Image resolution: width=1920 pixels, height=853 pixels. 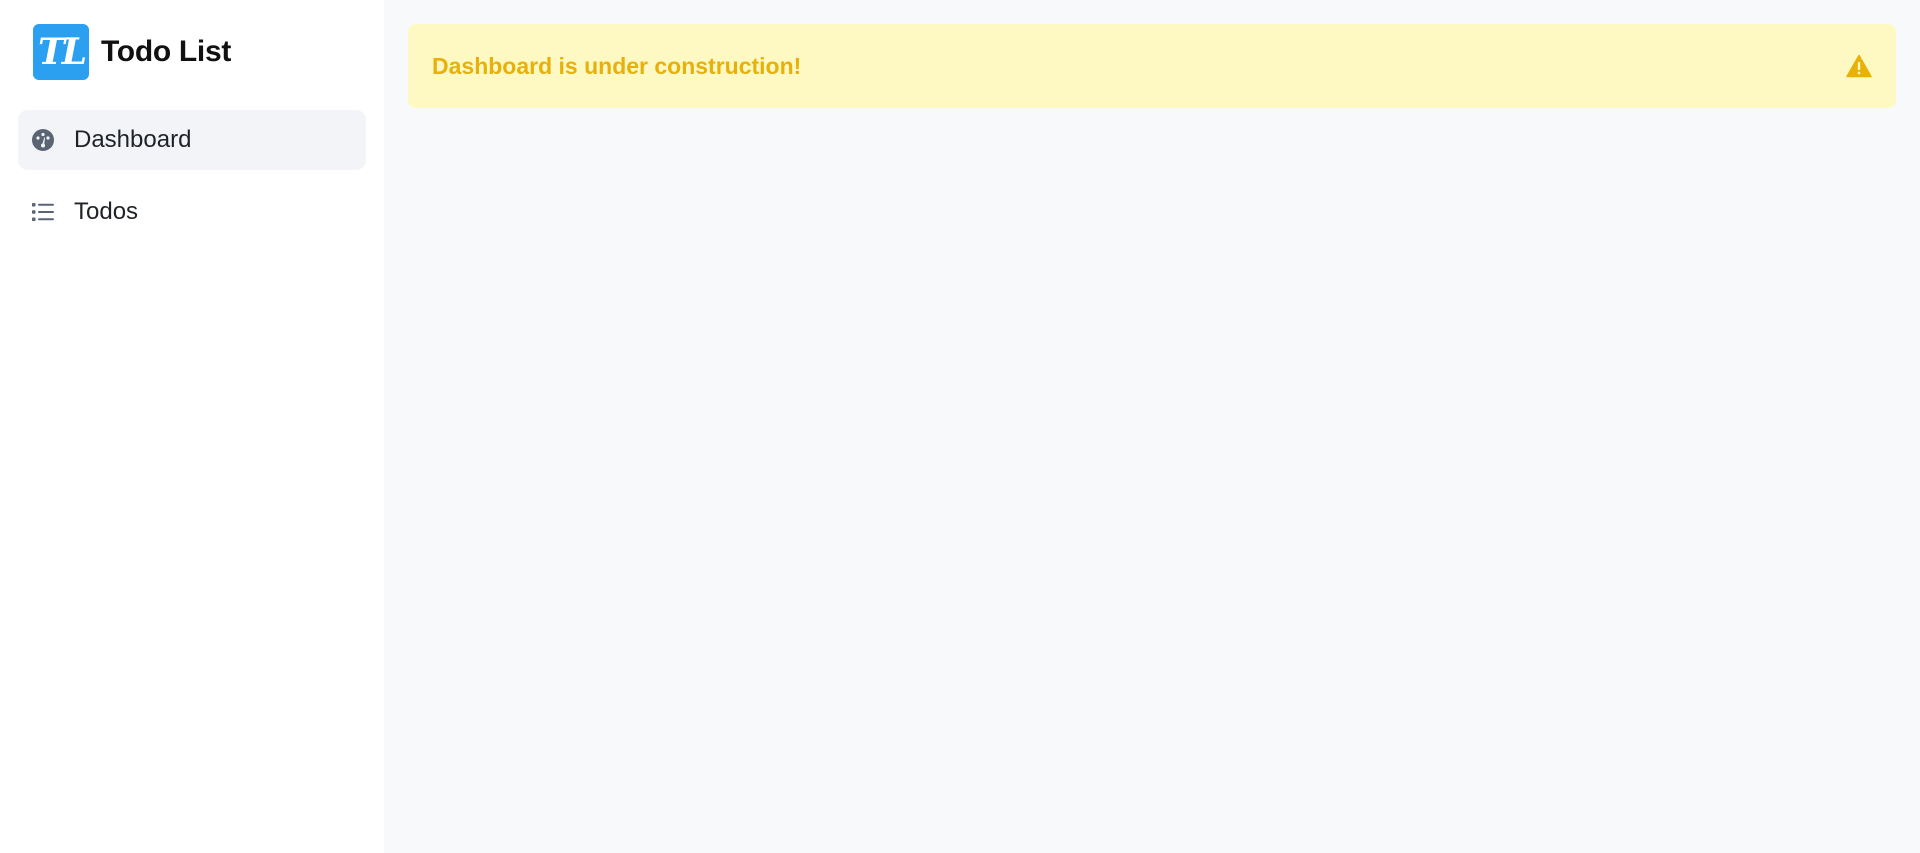 What do you see at coordinates (61, 52) in the screenshot?
I see `brand-logo: TL` at bounding box center [61, 52].